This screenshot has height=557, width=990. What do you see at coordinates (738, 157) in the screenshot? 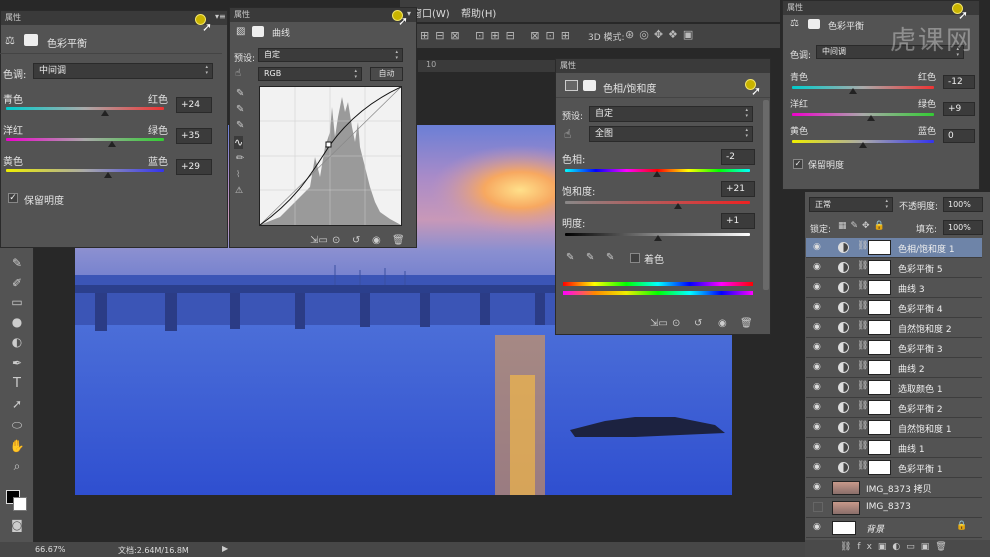
I see `hue-value: -2` at bounding box center [738, 157].